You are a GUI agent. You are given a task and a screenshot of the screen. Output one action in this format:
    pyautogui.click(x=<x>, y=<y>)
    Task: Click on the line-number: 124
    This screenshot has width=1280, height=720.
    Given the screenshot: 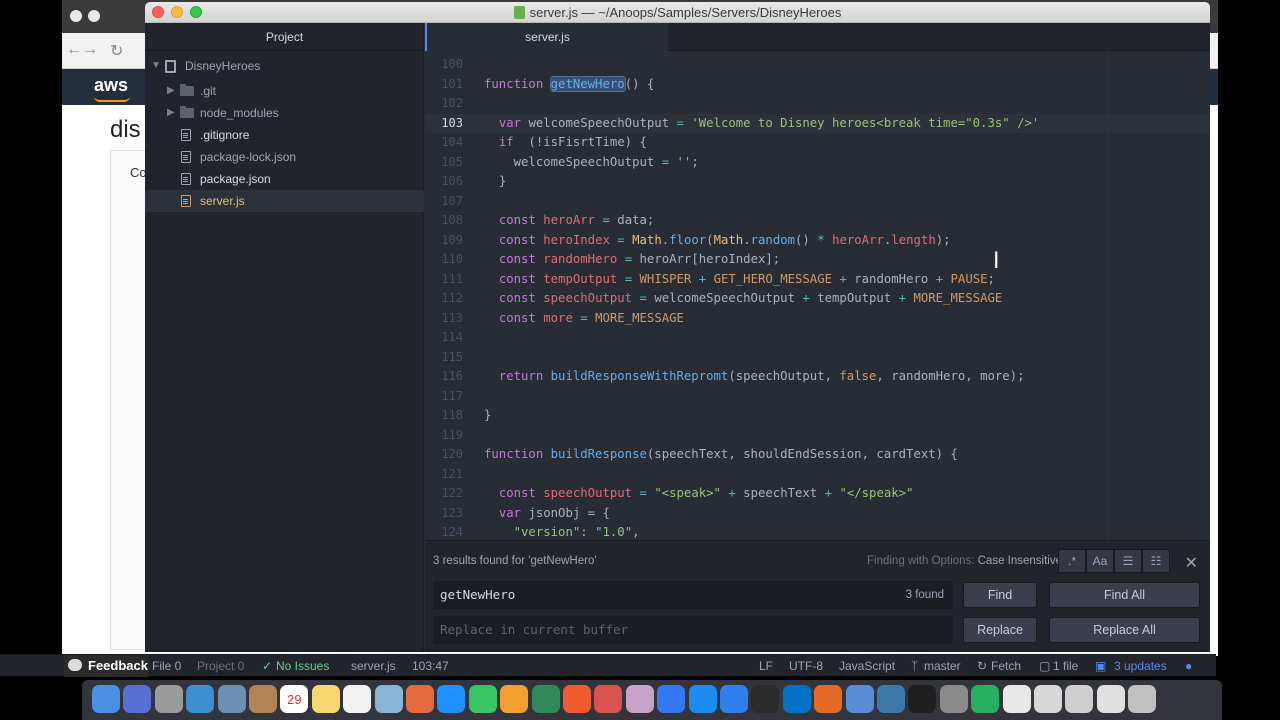 What is the action you would take?
    pyautogui.click(x=452, y=532)
    